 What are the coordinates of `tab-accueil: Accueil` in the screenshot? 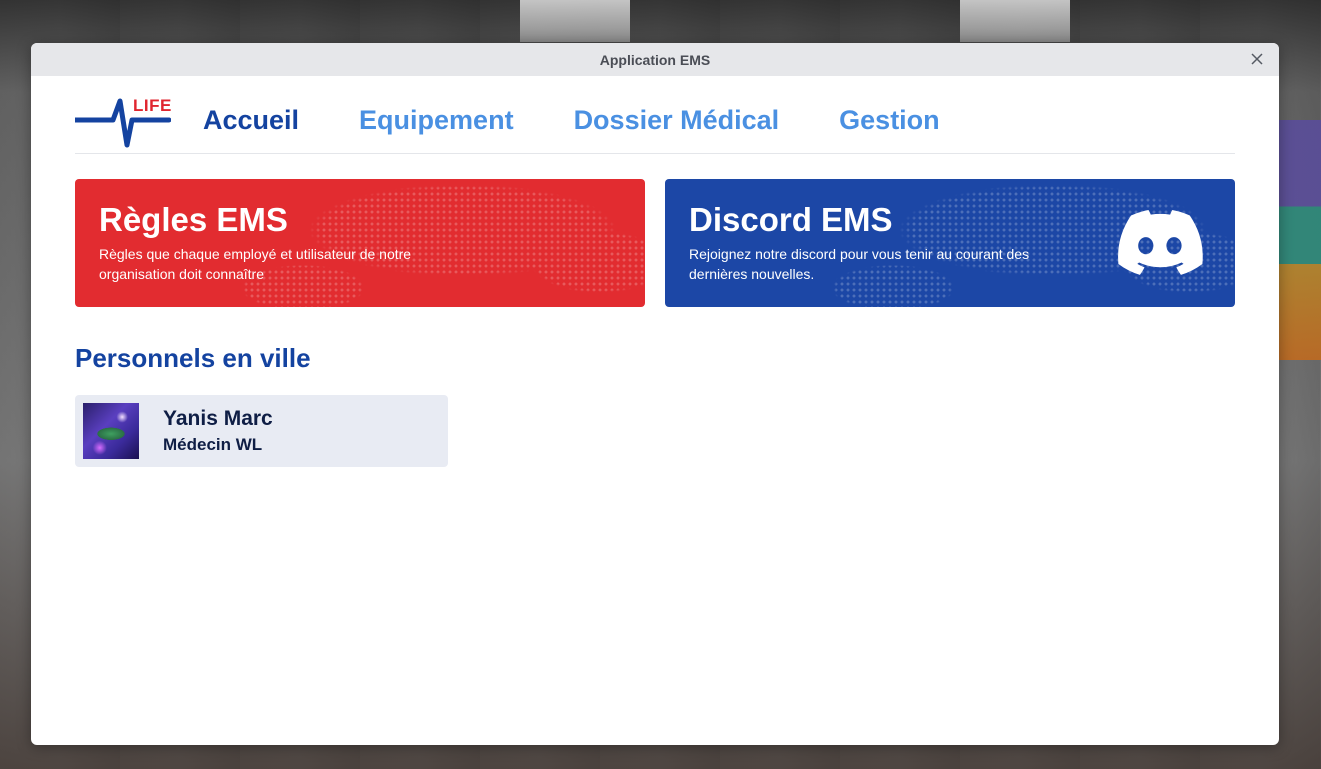 It's located at (251, 120).